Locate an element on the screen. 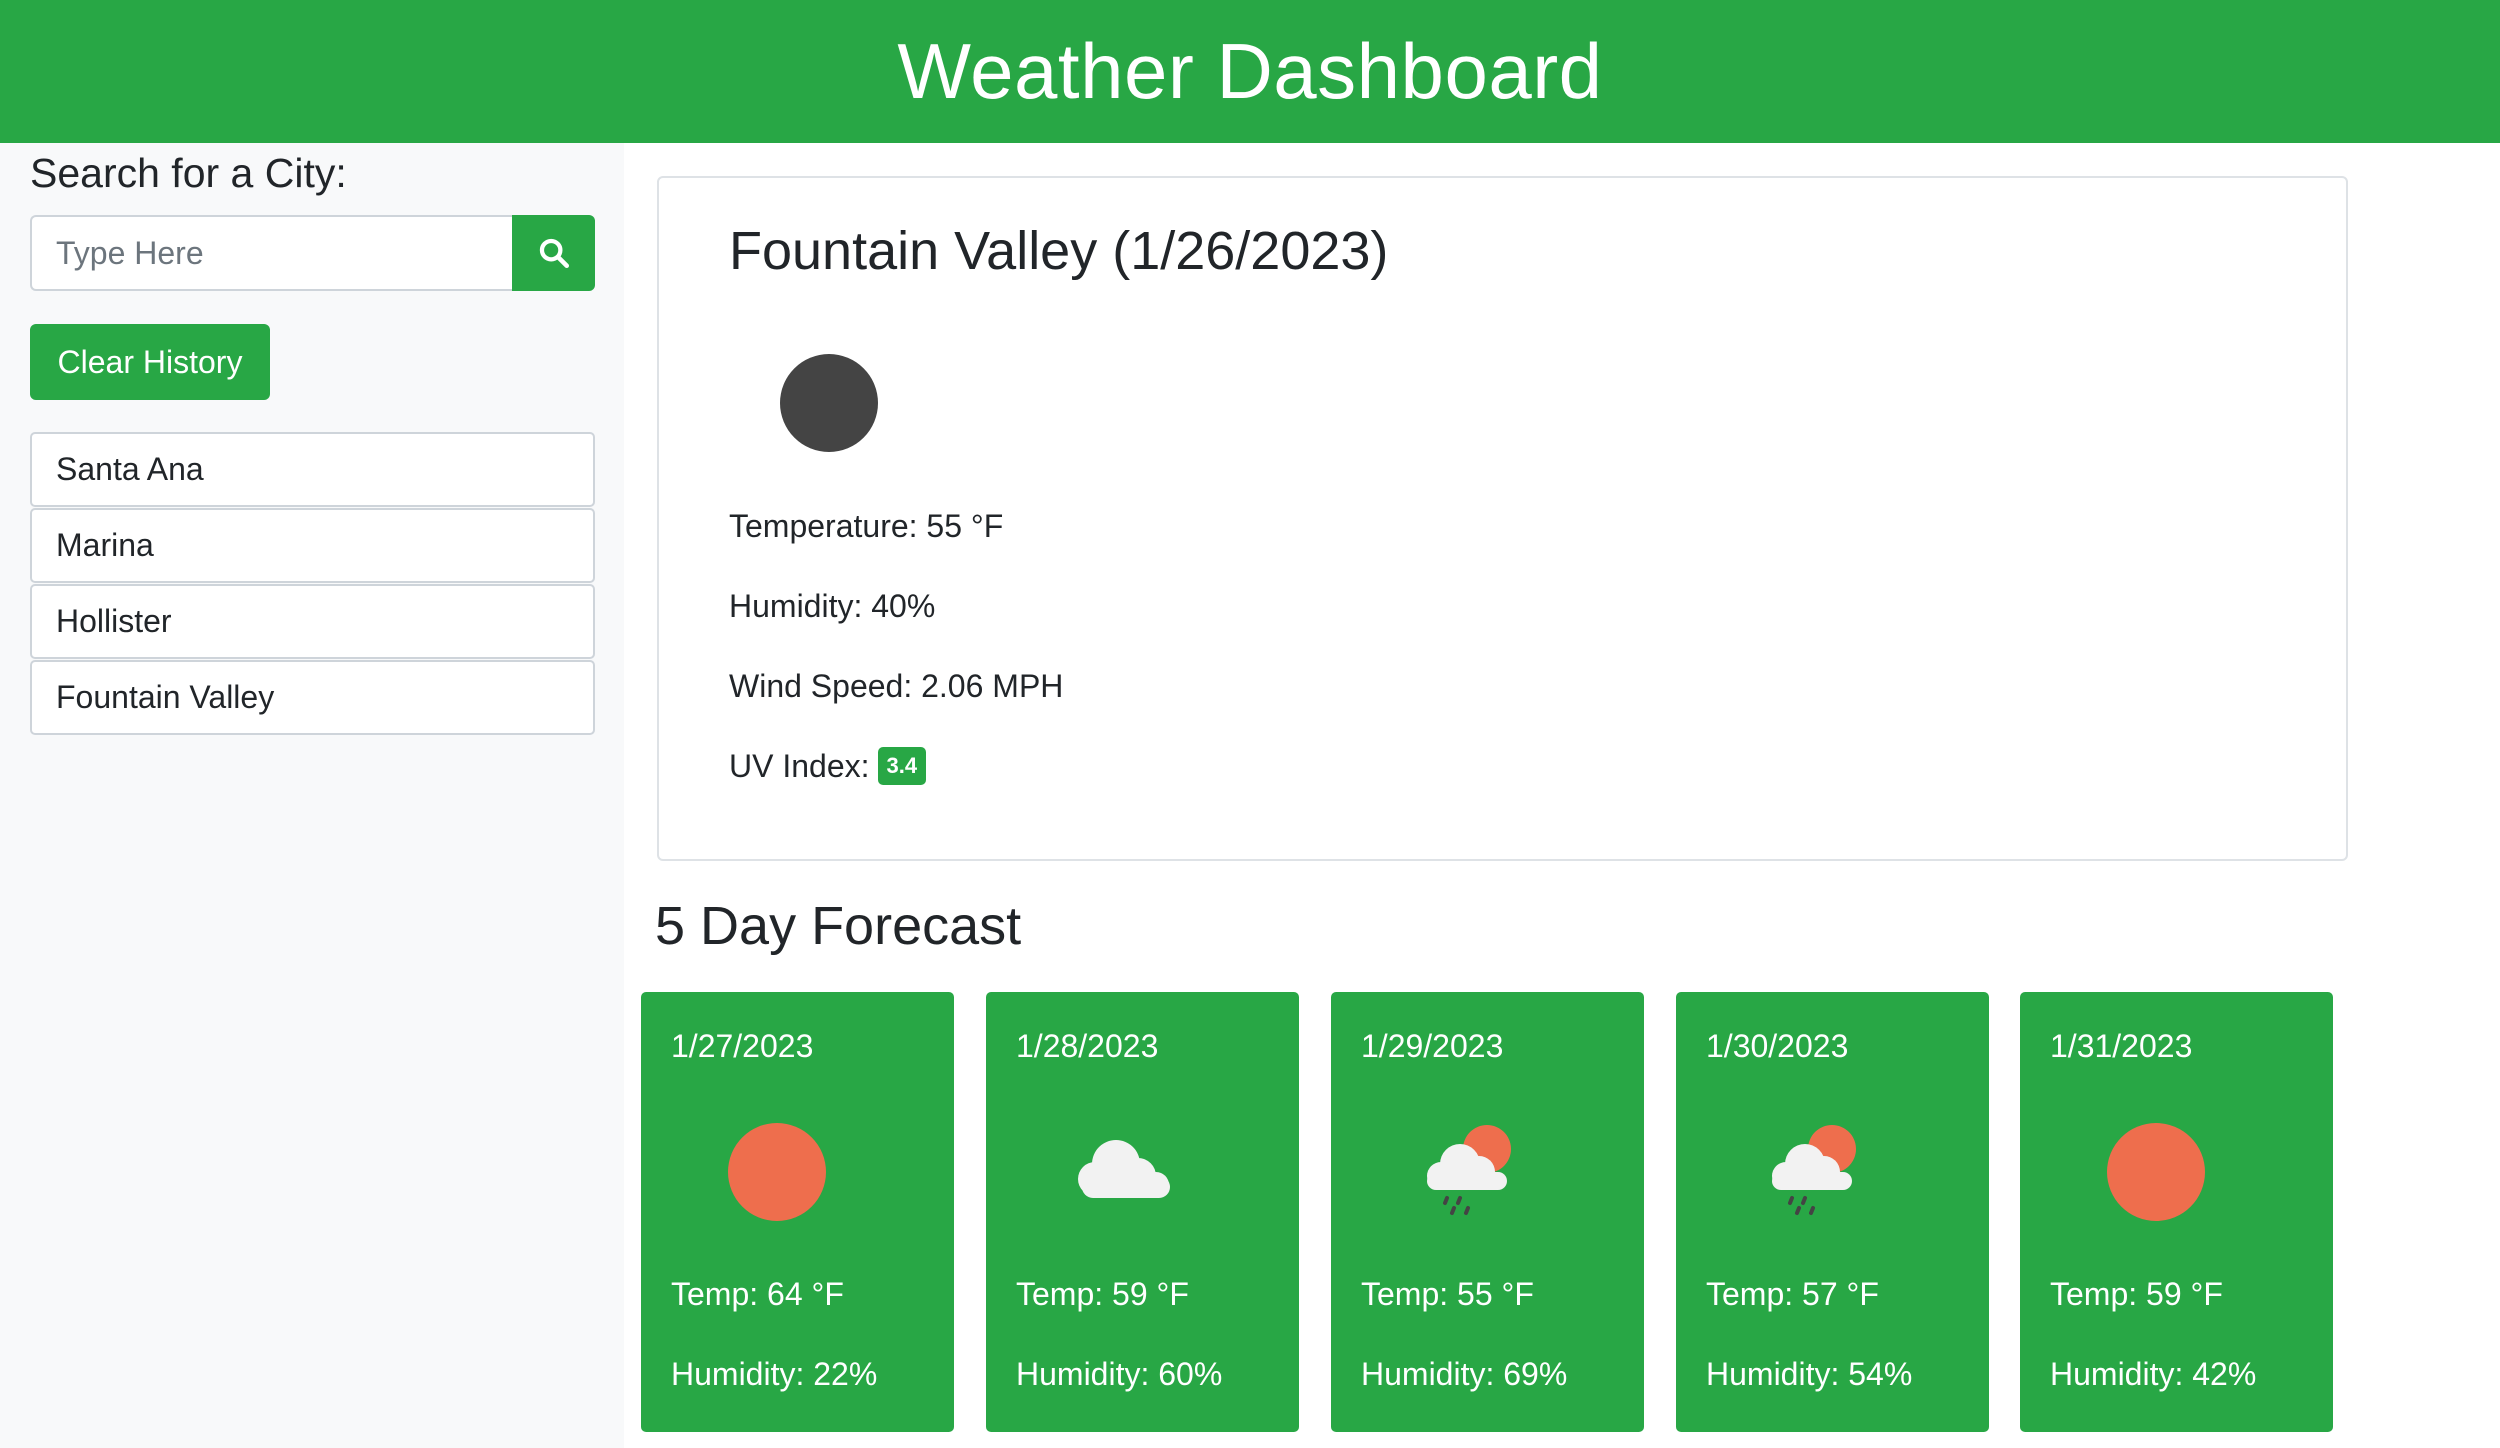 The width and height of the screenshot is (2500, 1448). current-uv-row: UV Index: 3.4 is located at coordinates (828, 767).